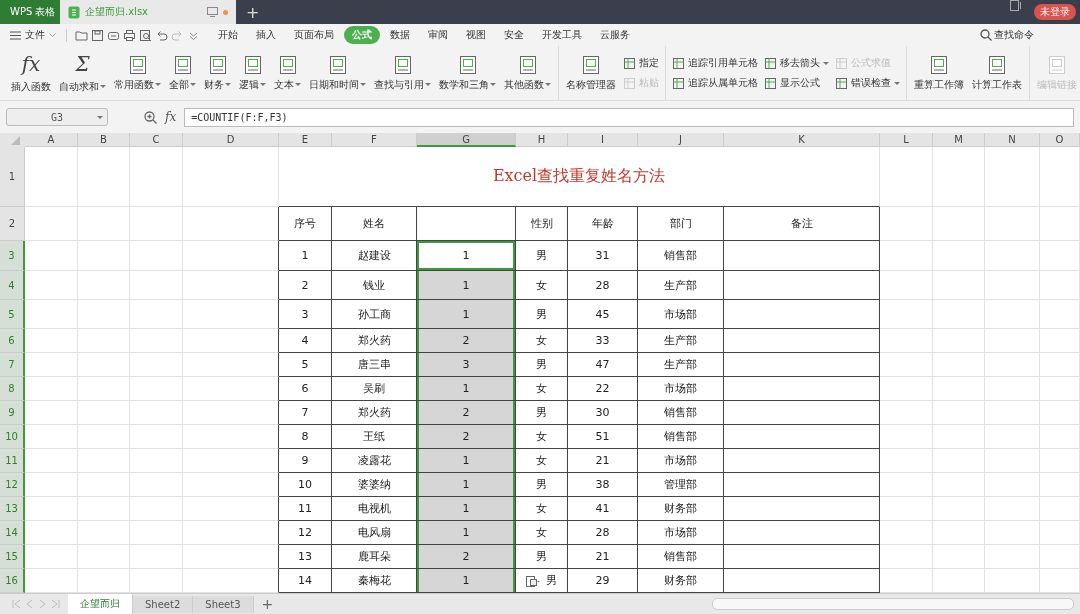 The image size is (1080, 614). I want to click on zoom-icon, so click(150, 117).